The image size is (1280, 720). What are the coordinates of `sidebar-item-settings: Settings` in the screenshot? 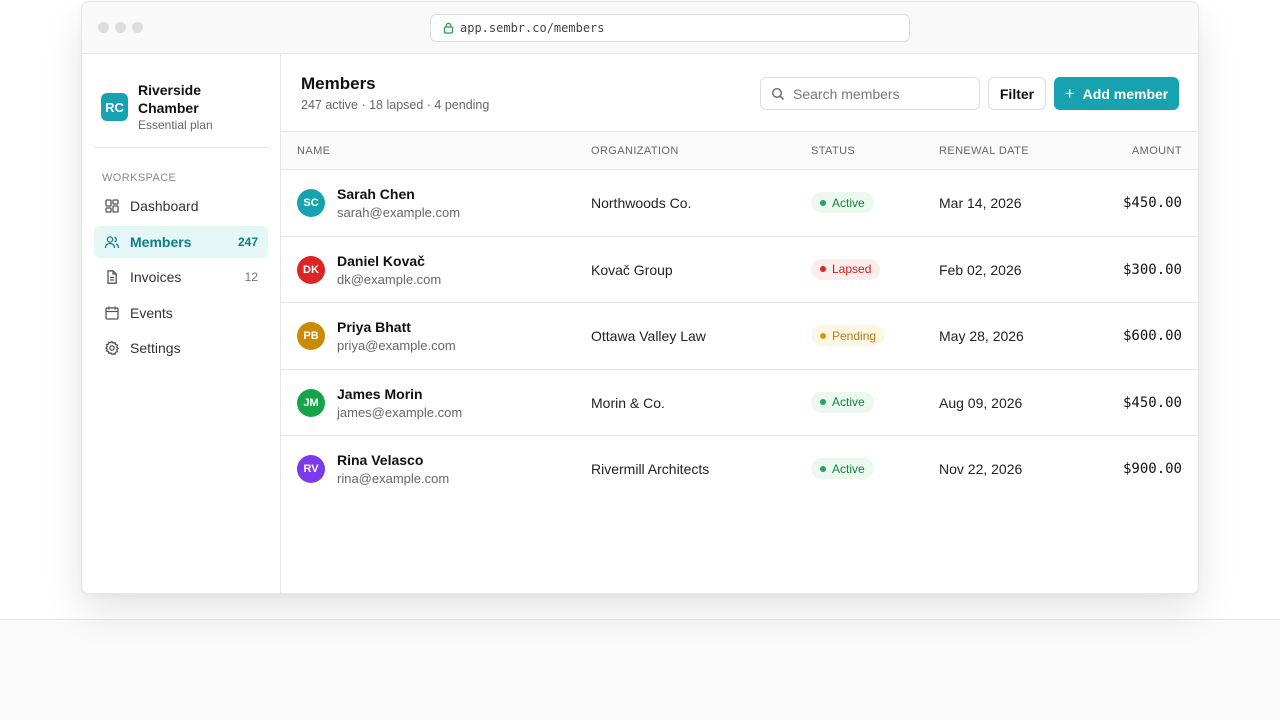 It's located at (181, 348).